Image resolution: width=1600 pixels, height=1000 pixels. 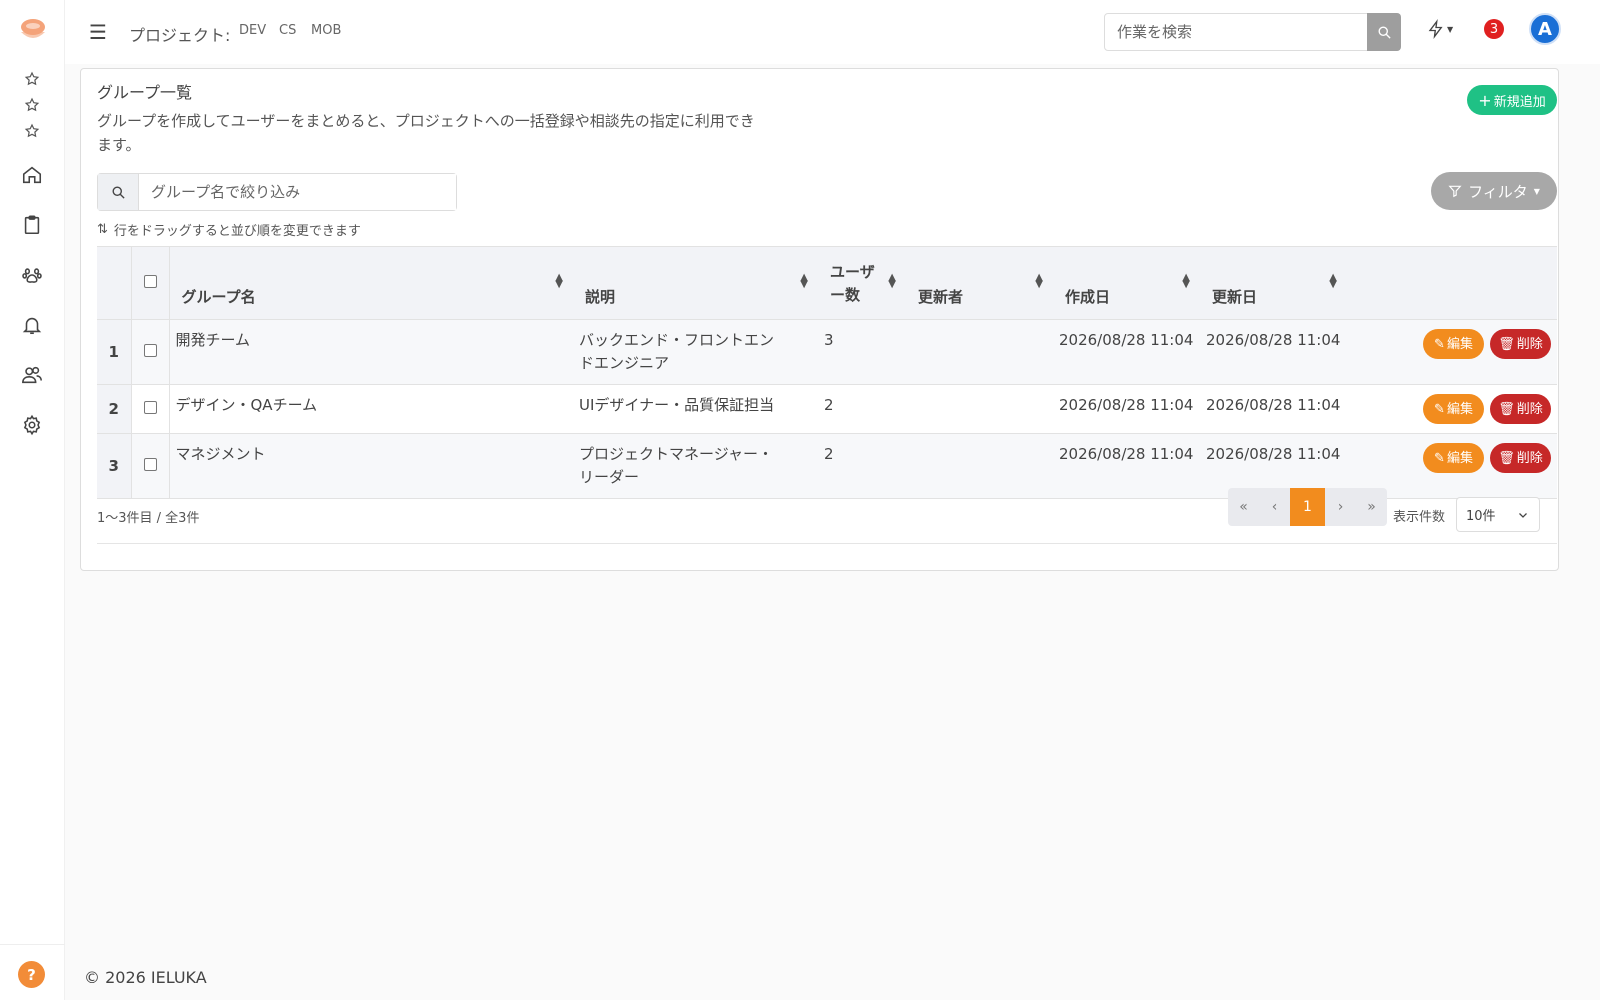 I want to click on caret-down-icon: ▼, so click(x=1536, y=191).